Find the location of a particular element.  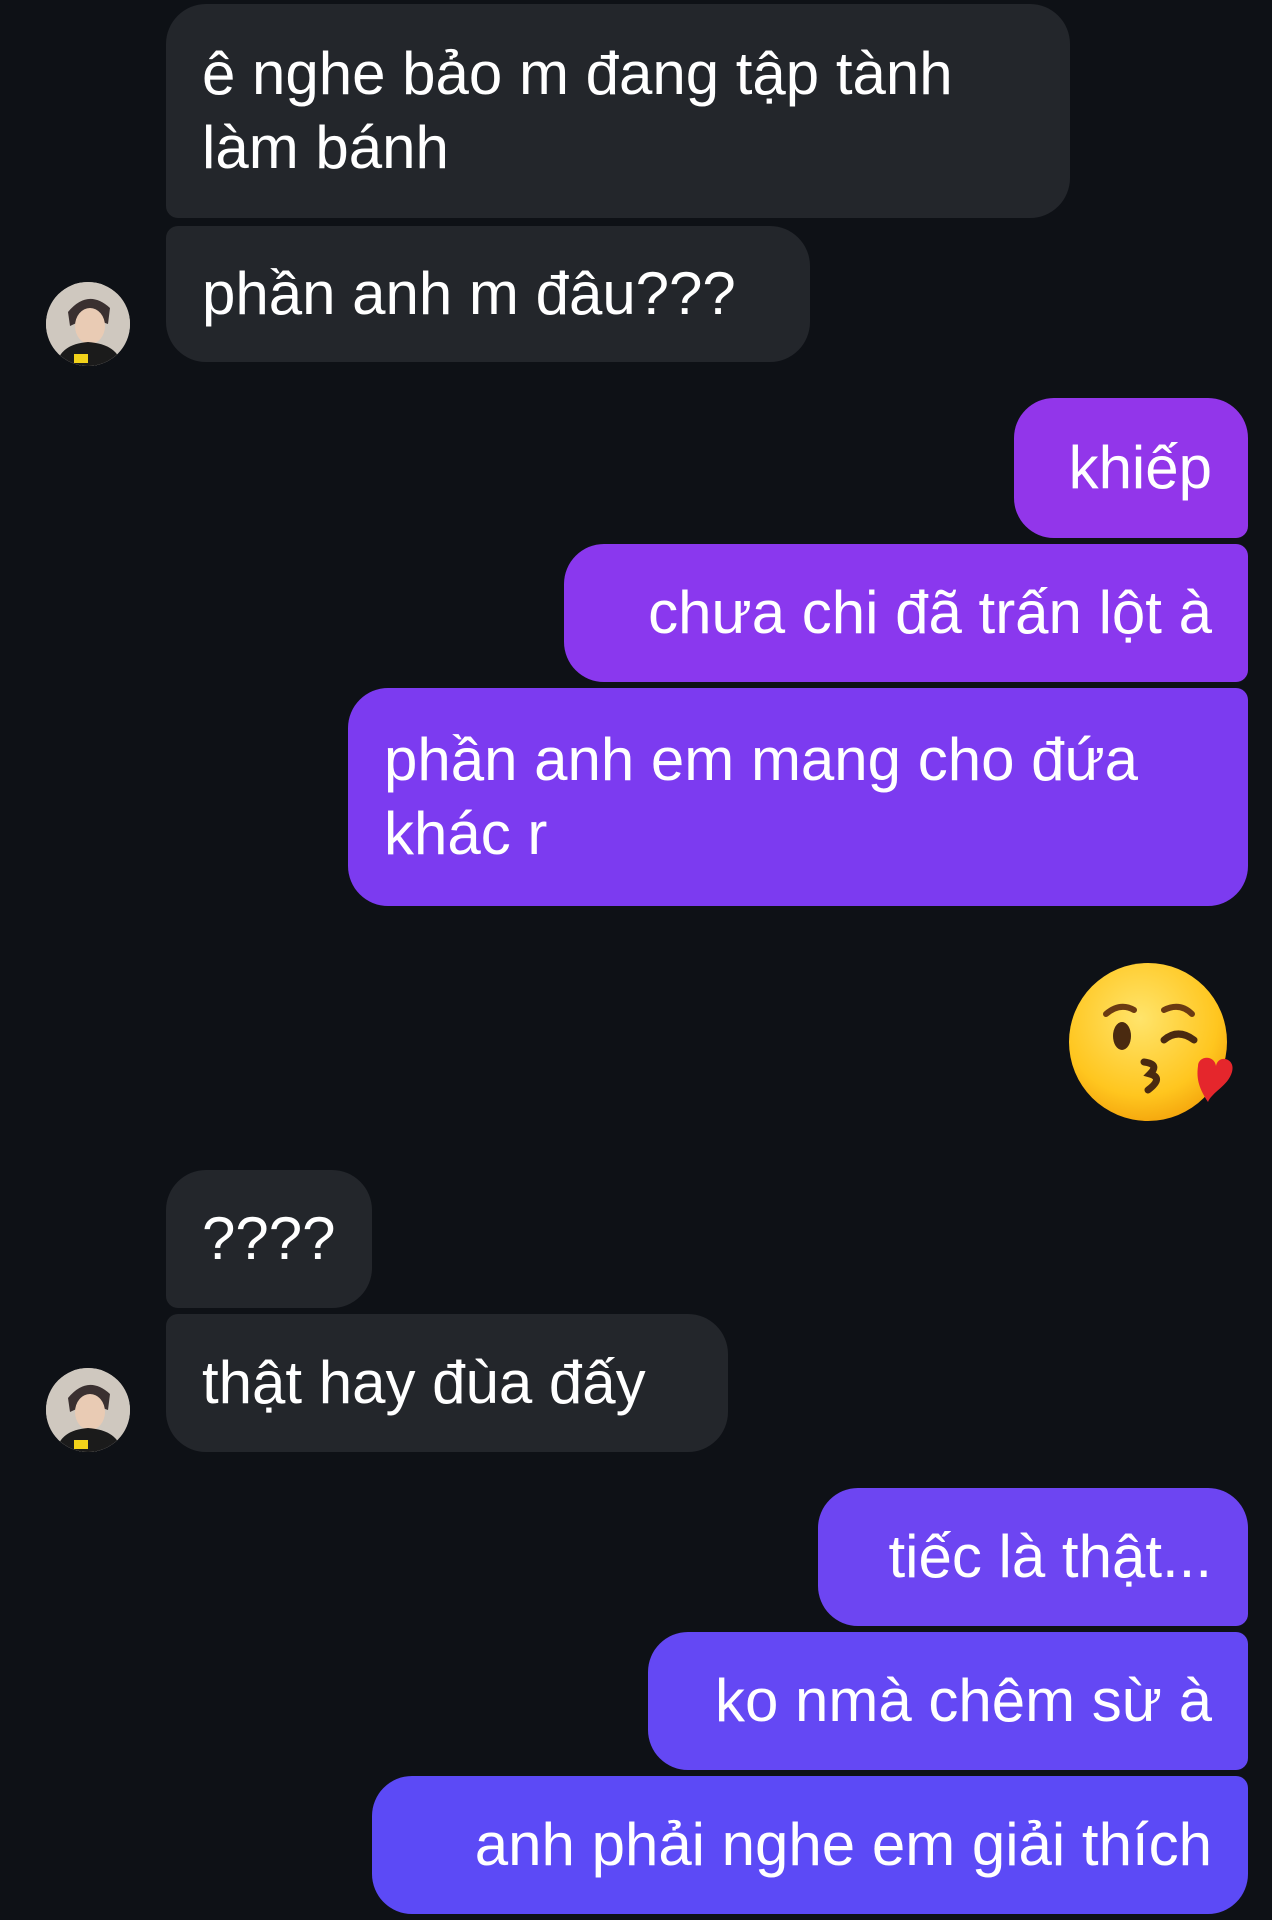

message-text: anh phải nghe em giải thích is located at coordinates (843, 1844).